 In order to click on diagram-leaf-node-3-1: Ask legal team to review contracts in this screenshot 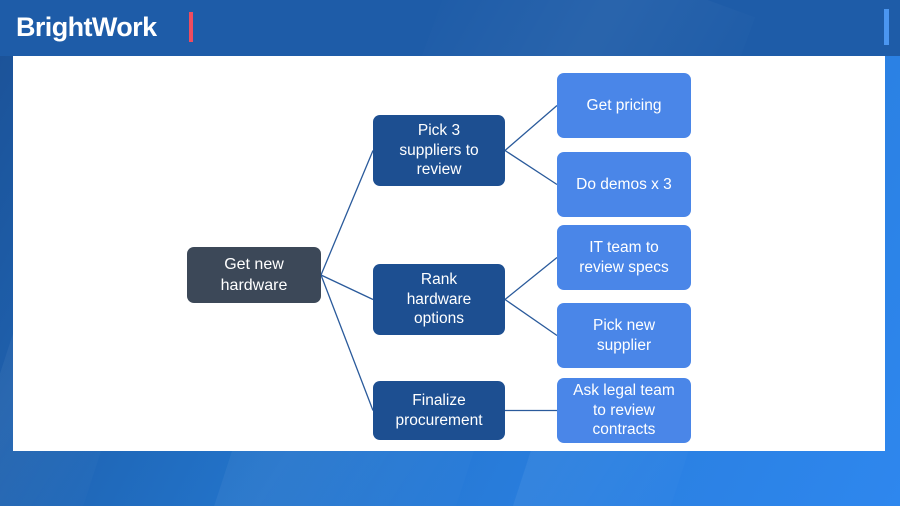, I will do `click(624, 410)`.